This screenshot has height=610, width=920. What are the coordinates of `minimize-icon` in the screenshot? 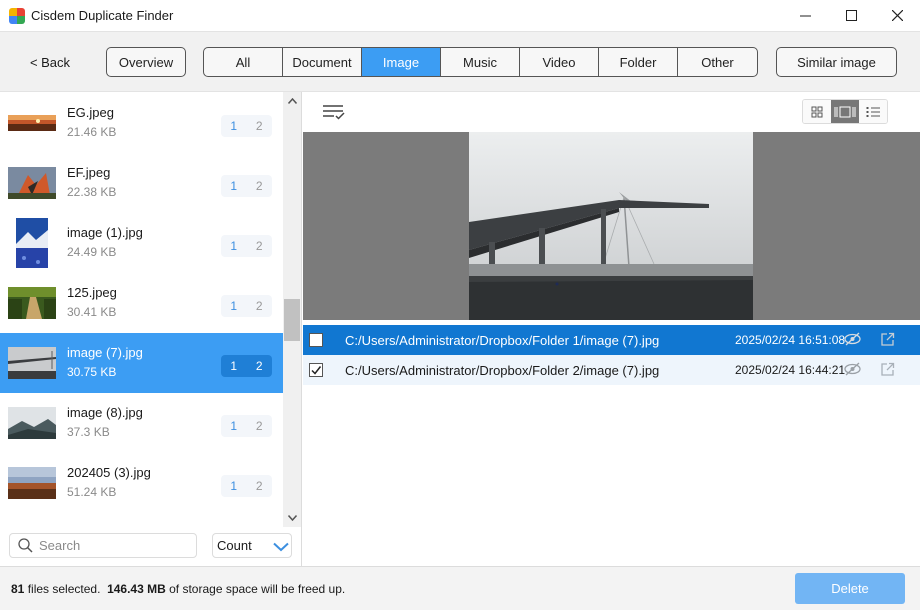 It's located at (805, 16).